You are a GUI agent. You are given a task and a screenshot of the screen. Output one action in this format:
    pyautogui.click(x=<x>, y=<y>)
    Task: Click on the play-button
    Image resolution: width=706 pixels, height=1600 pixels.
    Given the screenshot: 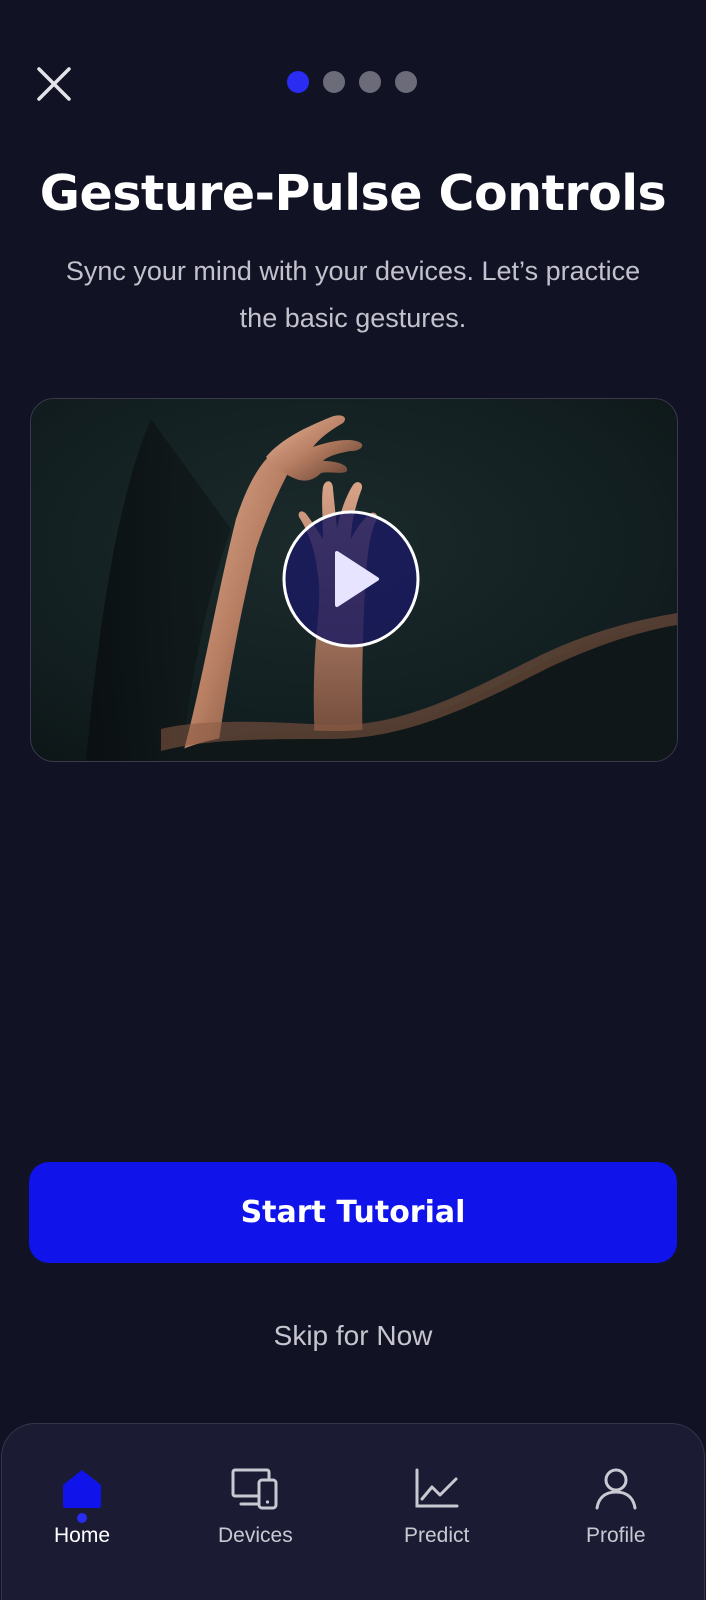 What is the action you would take?
    pyautogui.click(x=351, y=579)
    